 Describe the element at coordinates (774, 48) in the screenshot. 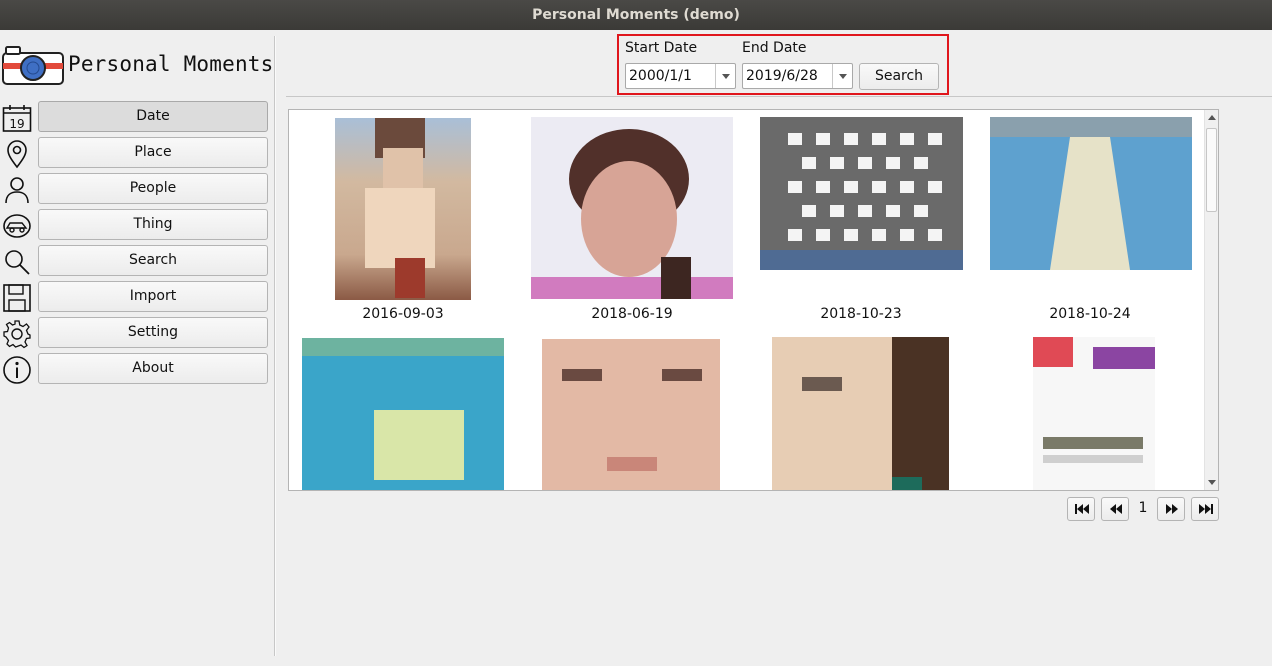

I see `end-date-label: End Date` at that location.